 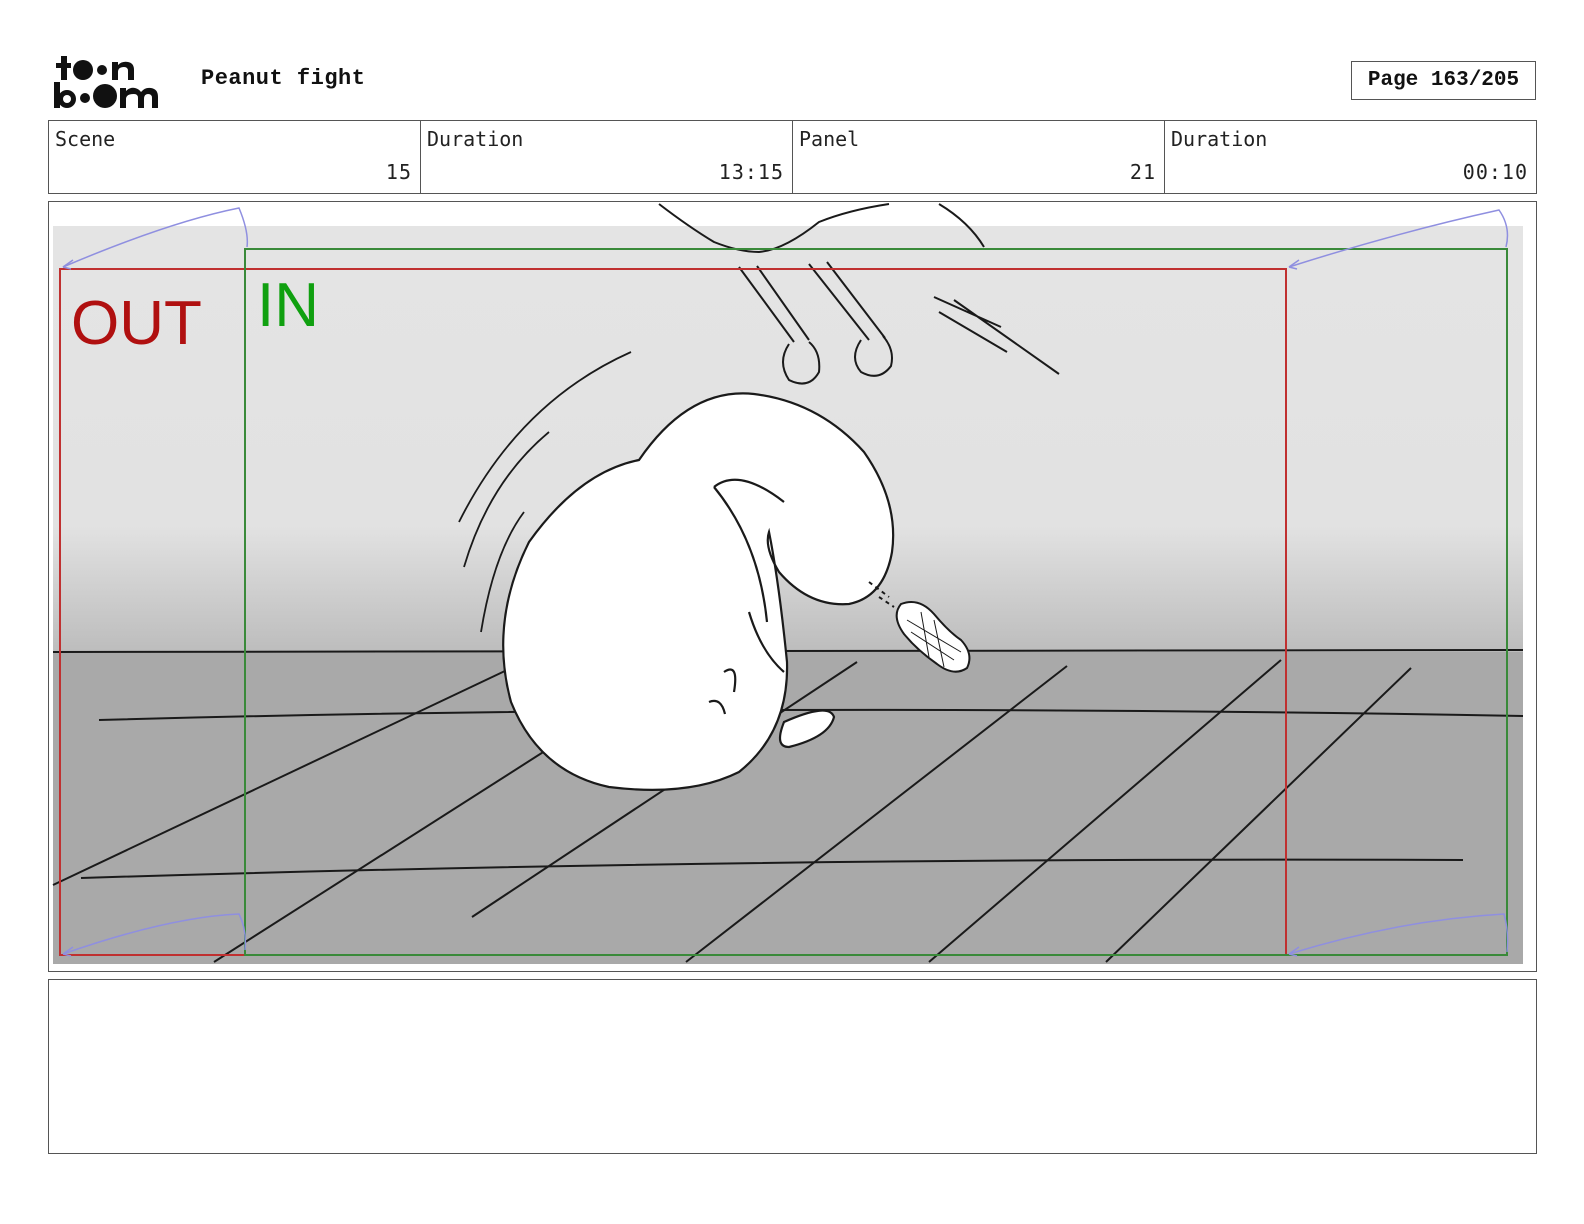 I want to click on panel-duration-label: Duration, so click(x=1219, y=139).